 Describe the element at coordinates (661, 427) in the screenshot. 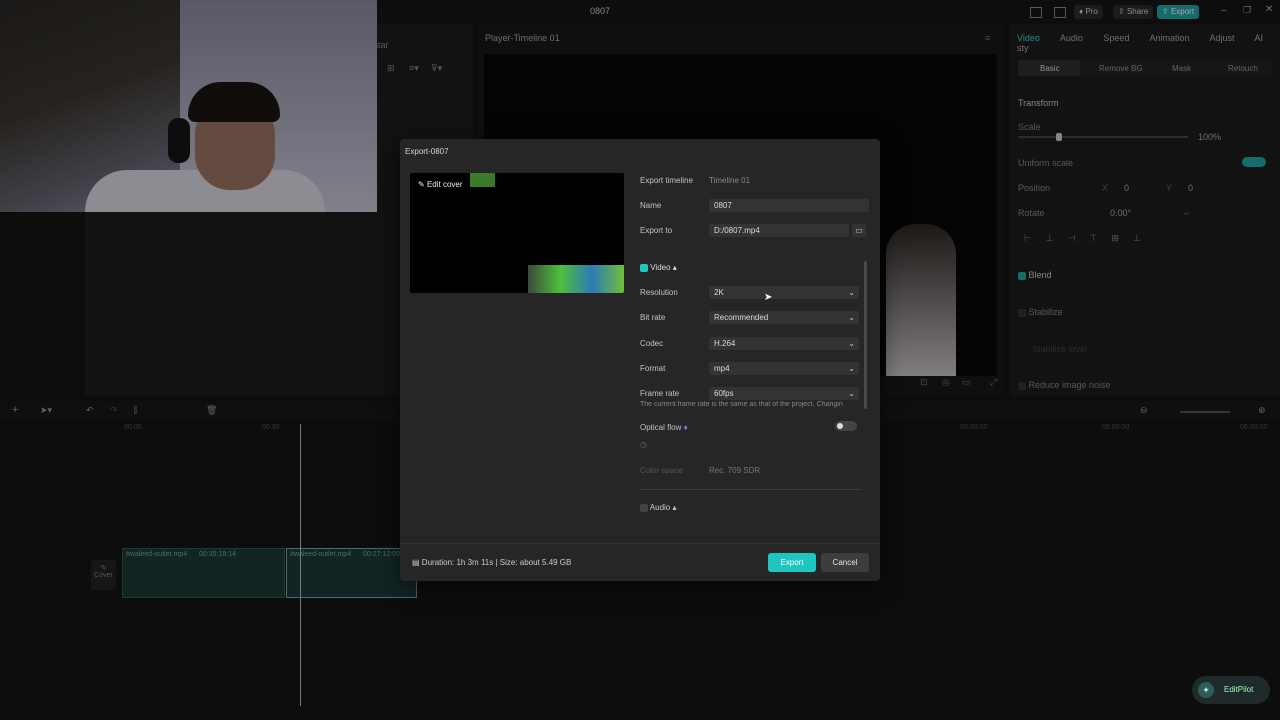

I see `optical-flow-text: Optical flow` at that location.